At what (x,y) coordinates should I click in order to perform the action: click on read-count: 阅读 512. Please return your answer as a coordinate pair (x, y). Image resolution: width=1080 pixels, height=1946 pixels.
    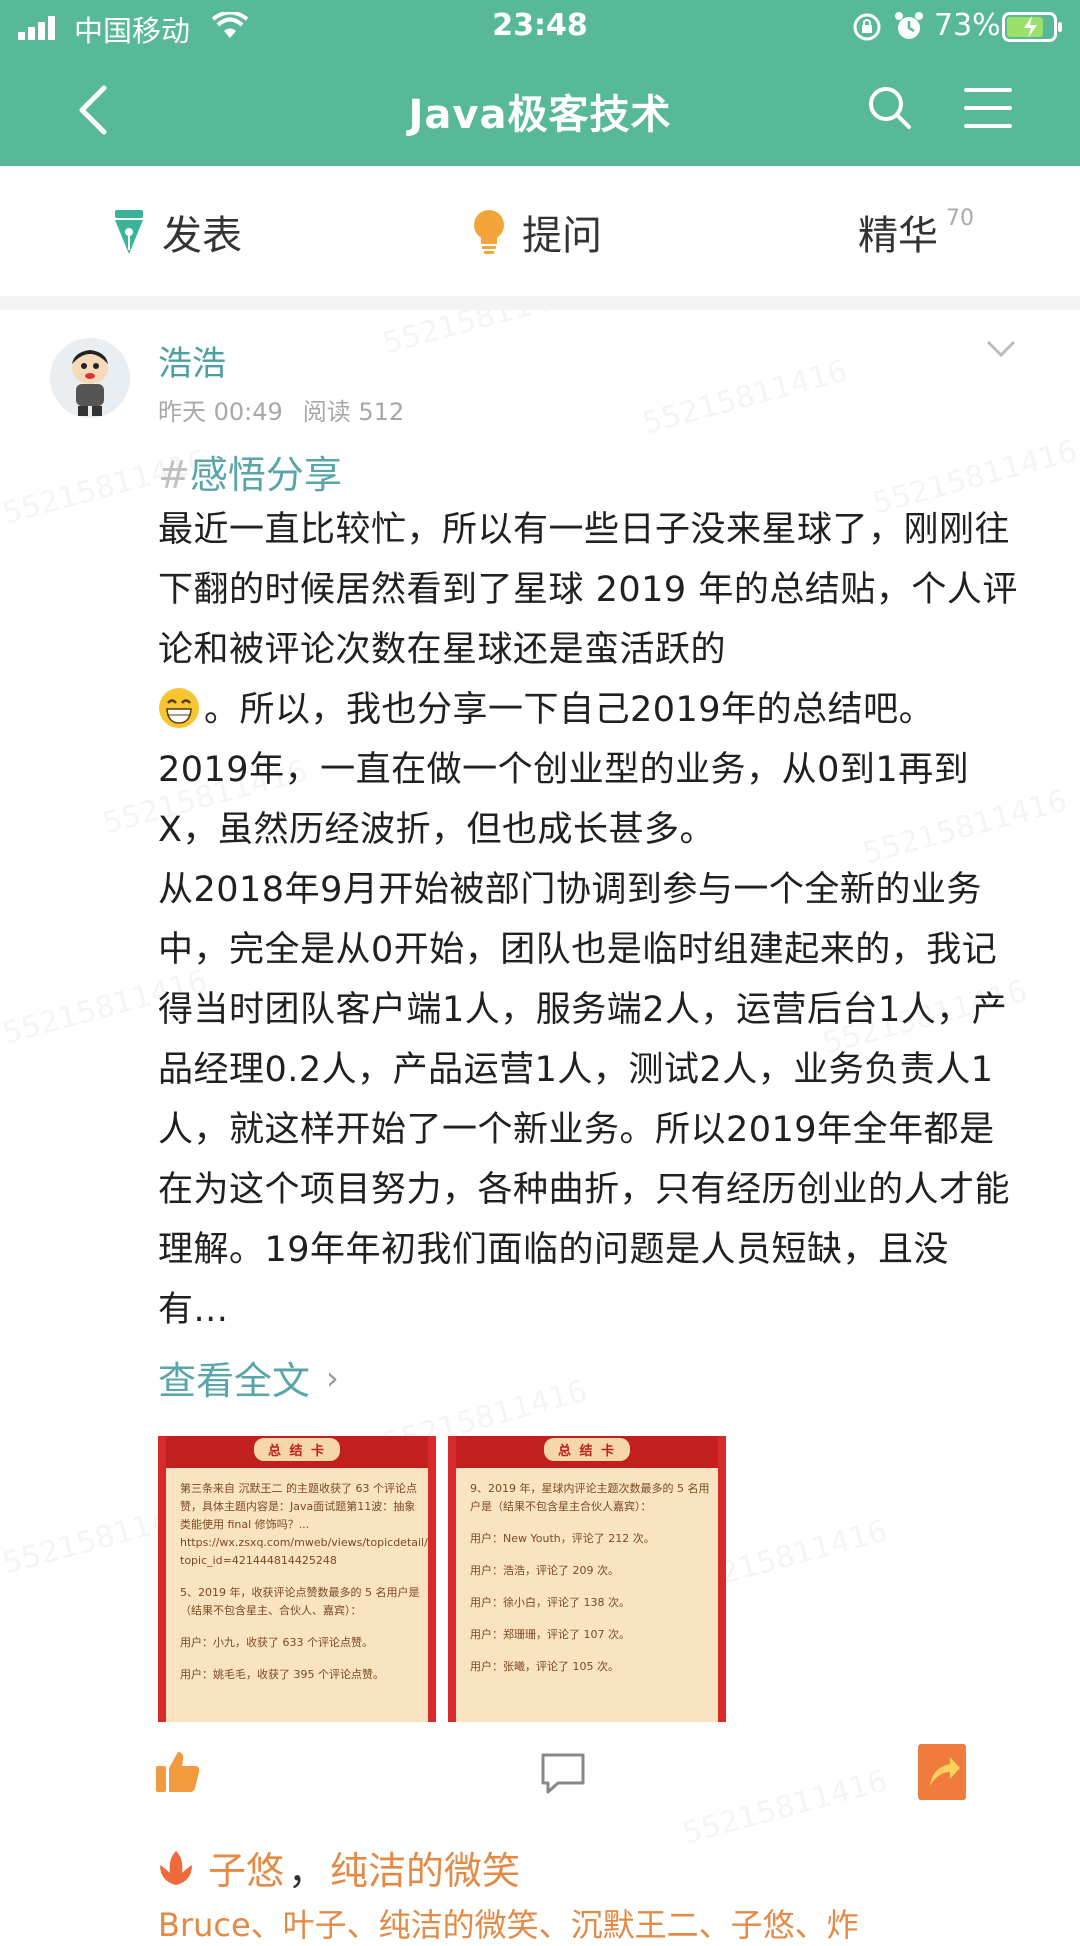
    Looking at the image, I should click on (353, 412).